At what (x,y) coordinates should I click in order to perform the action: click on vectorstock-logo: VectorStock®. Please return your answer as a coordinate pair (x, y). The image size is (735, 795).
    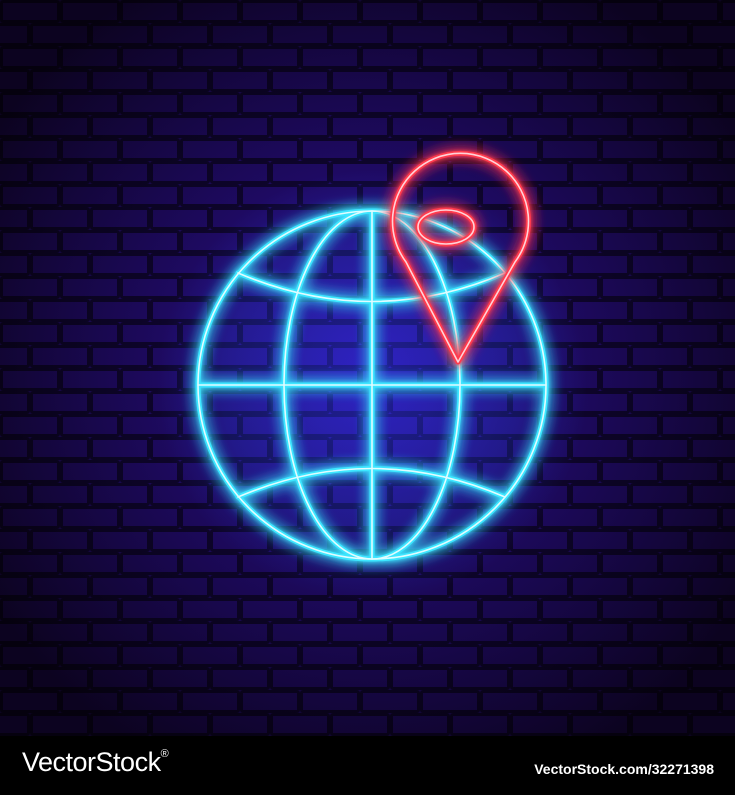
    Looking at the image, I should click on (95, 762).